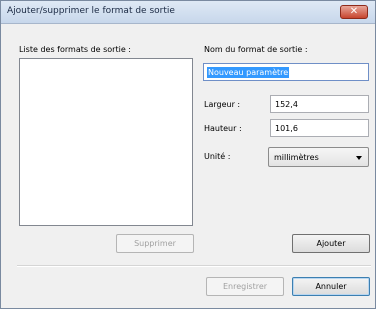 The width and height of the screenshot is (376, 309). I want to click on close-icon: ✕, so click(354, 11).